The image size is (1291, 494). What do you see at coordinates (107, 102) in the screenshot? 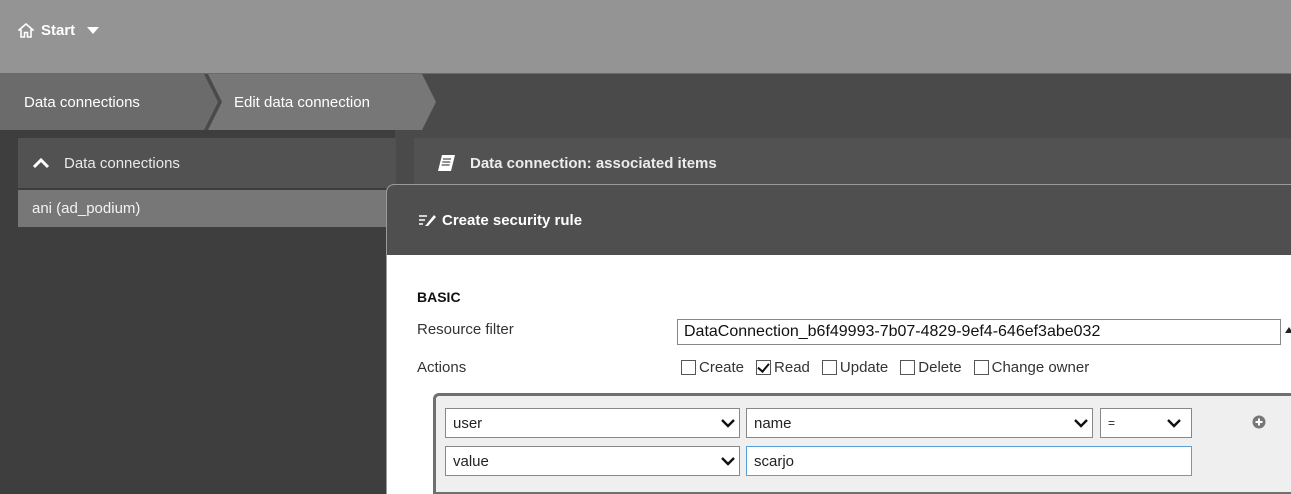
I see `breadcrumb-item-data-connections: Data connections` at bounding box center [107, 102].